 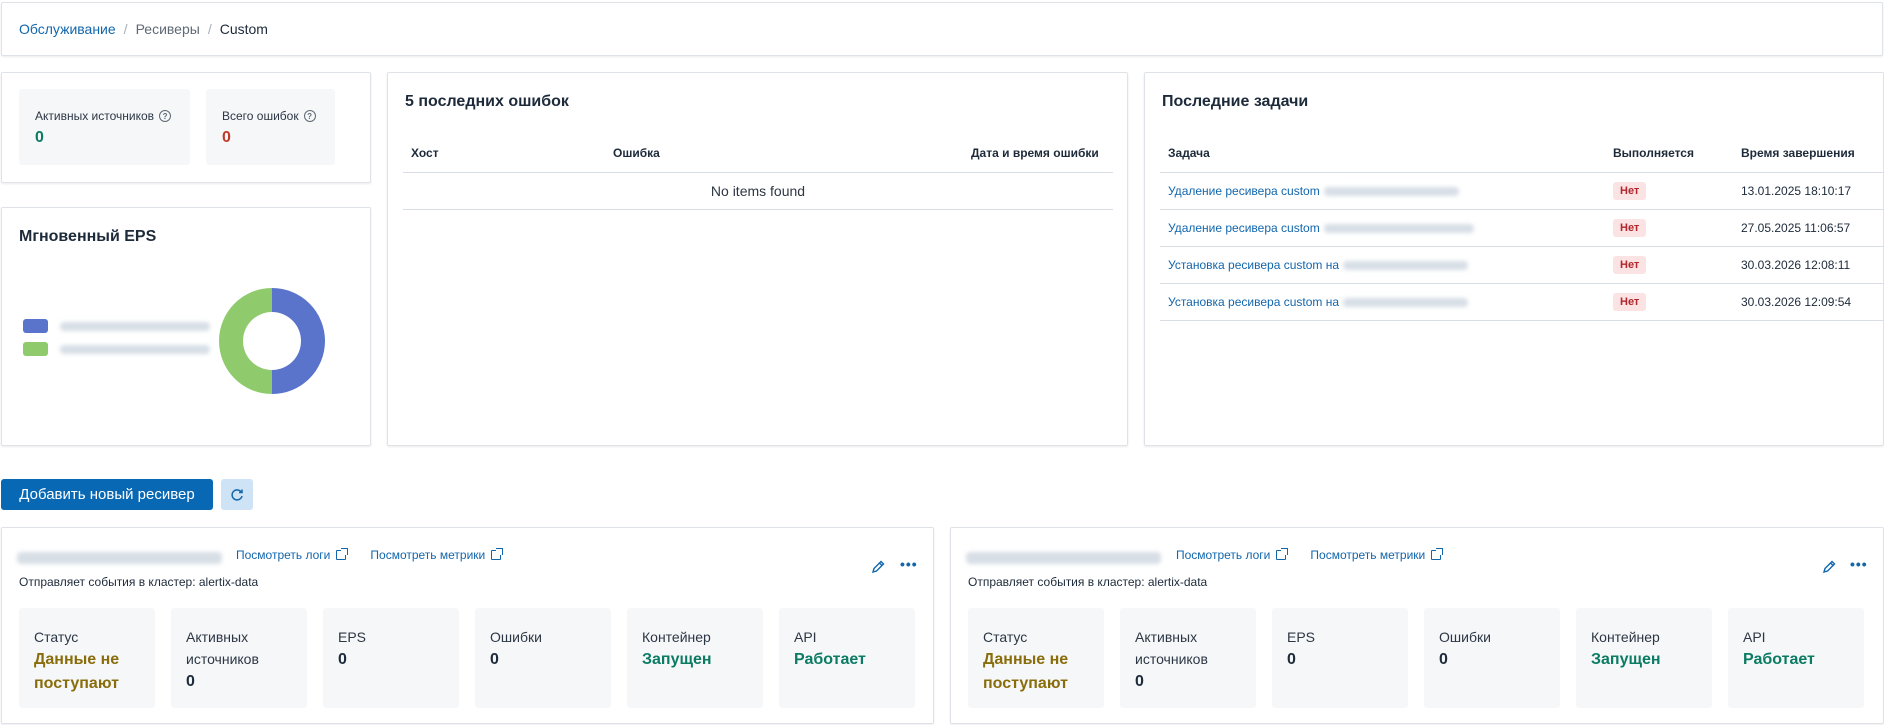 I want to click on finished-time: 13.01.2025 18:10:17, so click(x=1808, y=191).